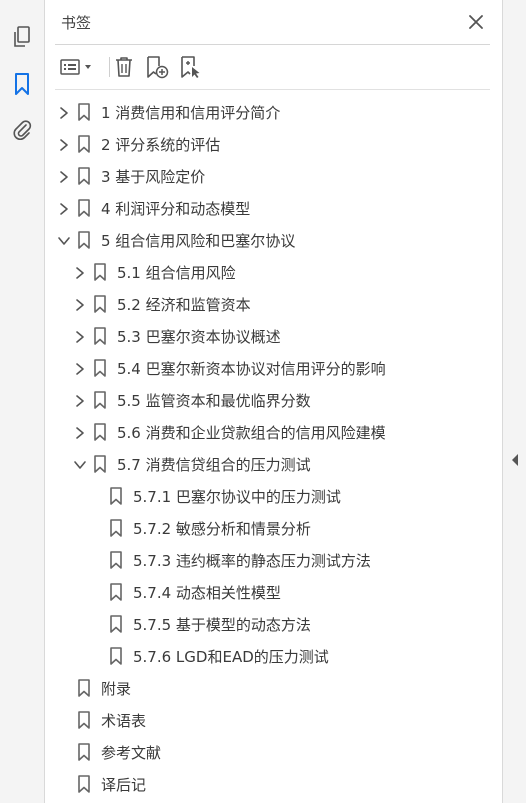 This screenshot has height=803, width=526. Describe the element at coordinates (273, 208) in the screenshot. I see `bookmark-item: 4 利润评分和动态模型` at that location.